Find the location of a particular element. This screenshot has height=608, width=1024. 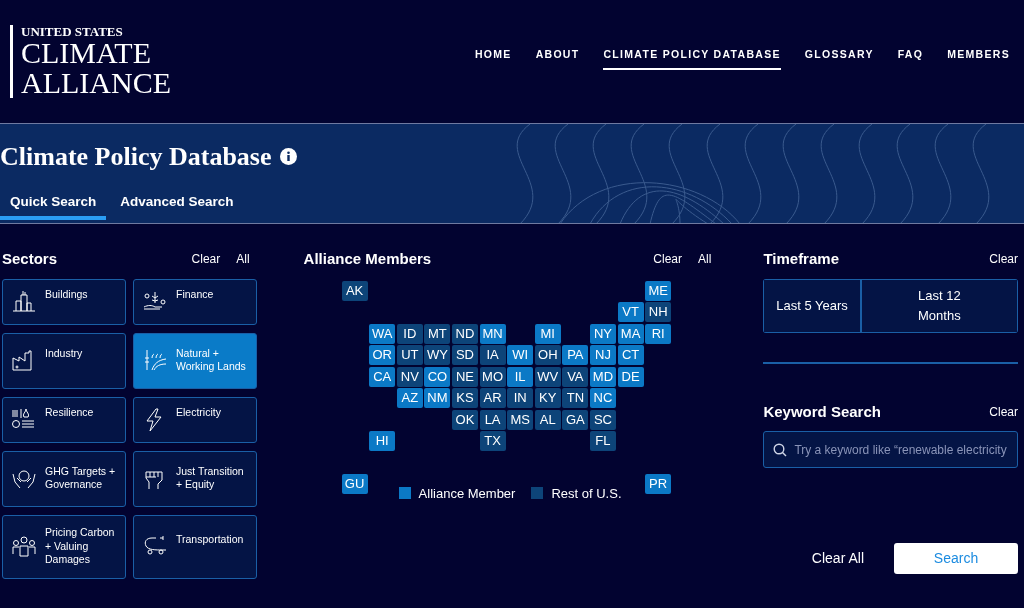

state-tile: LA is located at coordinates (492, 419).